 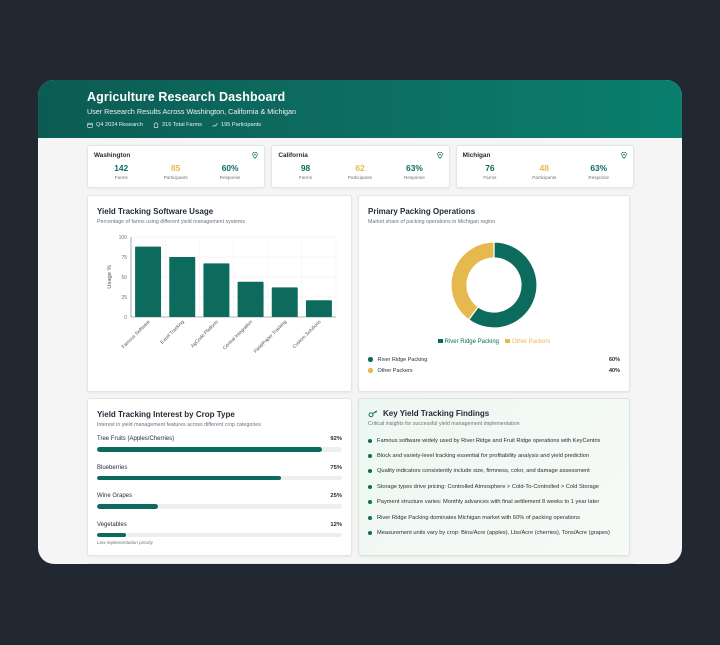 What do you see at coordinates (307, 334) in the screenshot?
I see `x-tick-label: Custom Solutions` at bounding box center [307, 334].